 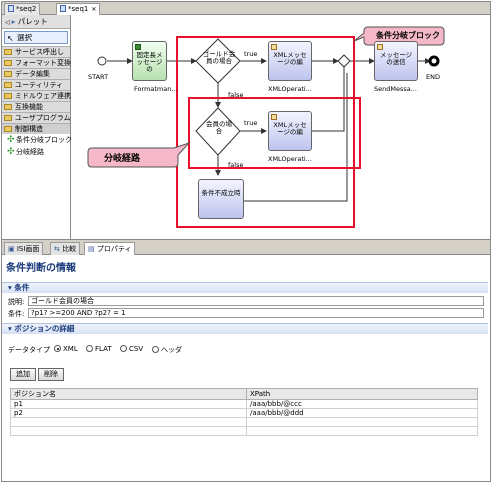 What do you see at coordinates (408, 35) in the screenshot?
I see `callout-condition-block: 条件分岐ブロック` at bounding box center [408, 35].